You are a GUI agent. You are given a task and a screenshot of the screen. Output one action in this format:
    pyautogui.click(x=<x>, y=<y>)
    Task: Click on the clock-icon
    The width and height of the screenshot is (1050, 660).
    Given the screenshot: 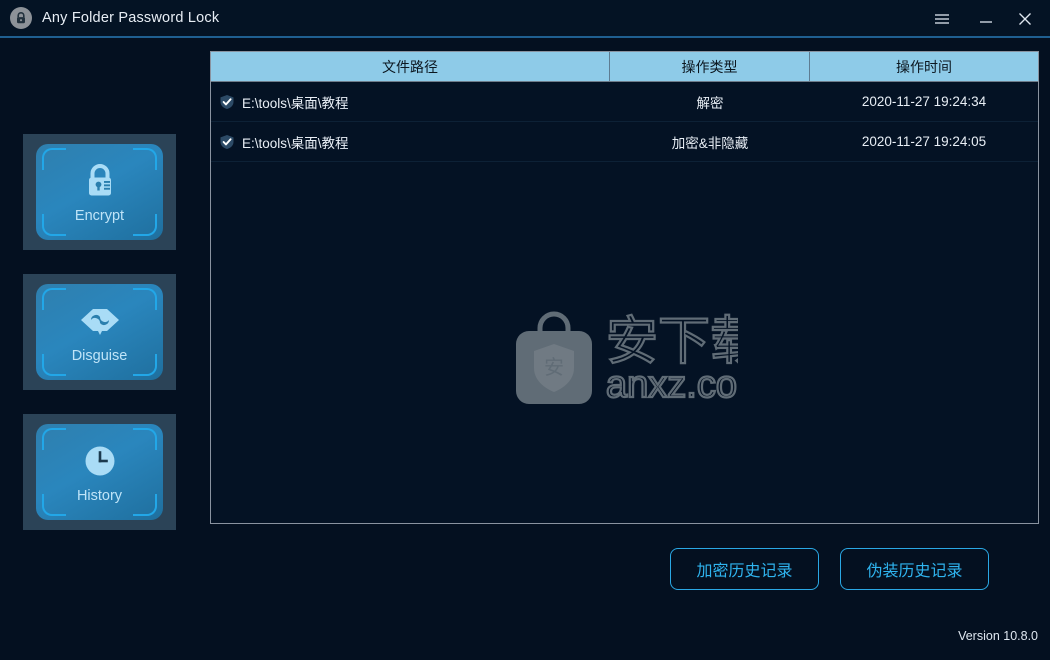 What is the action you would take?
    pyautogui.click(x=100, y=461)
    